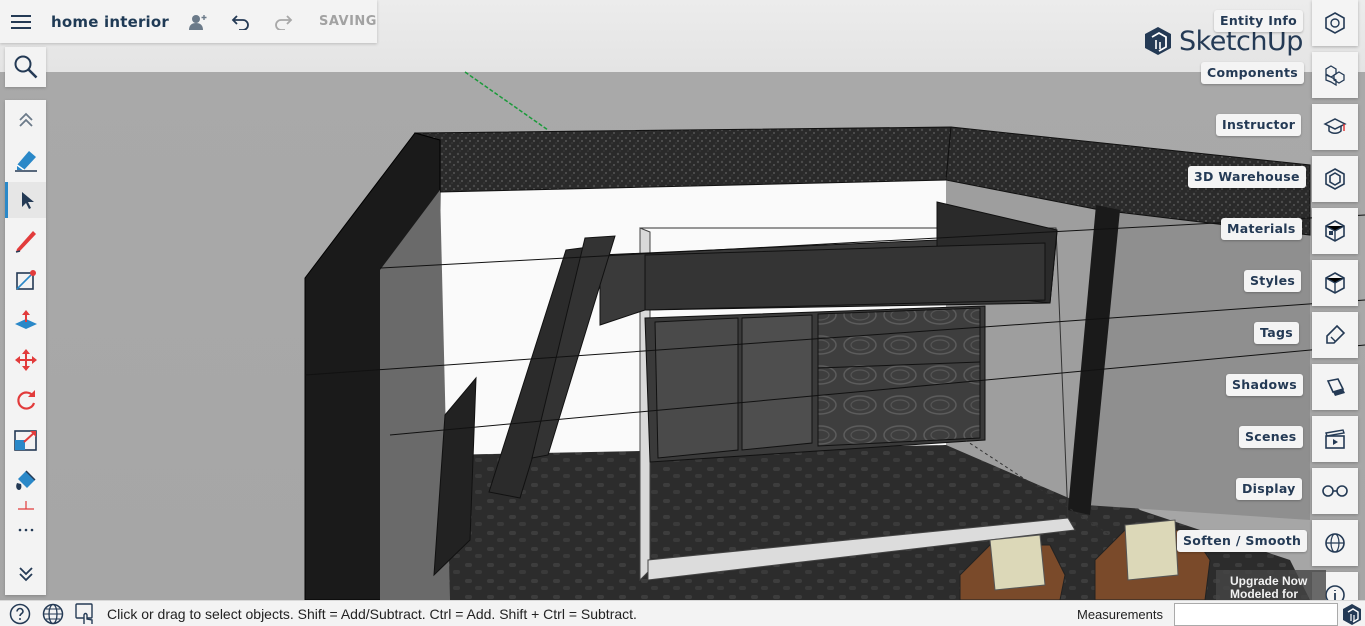 This screenshot has width=1365, height=626. Describe the element at coordinates (1261, 229) in the screenshot. I see `panel-label-materials: Materials` at that location.